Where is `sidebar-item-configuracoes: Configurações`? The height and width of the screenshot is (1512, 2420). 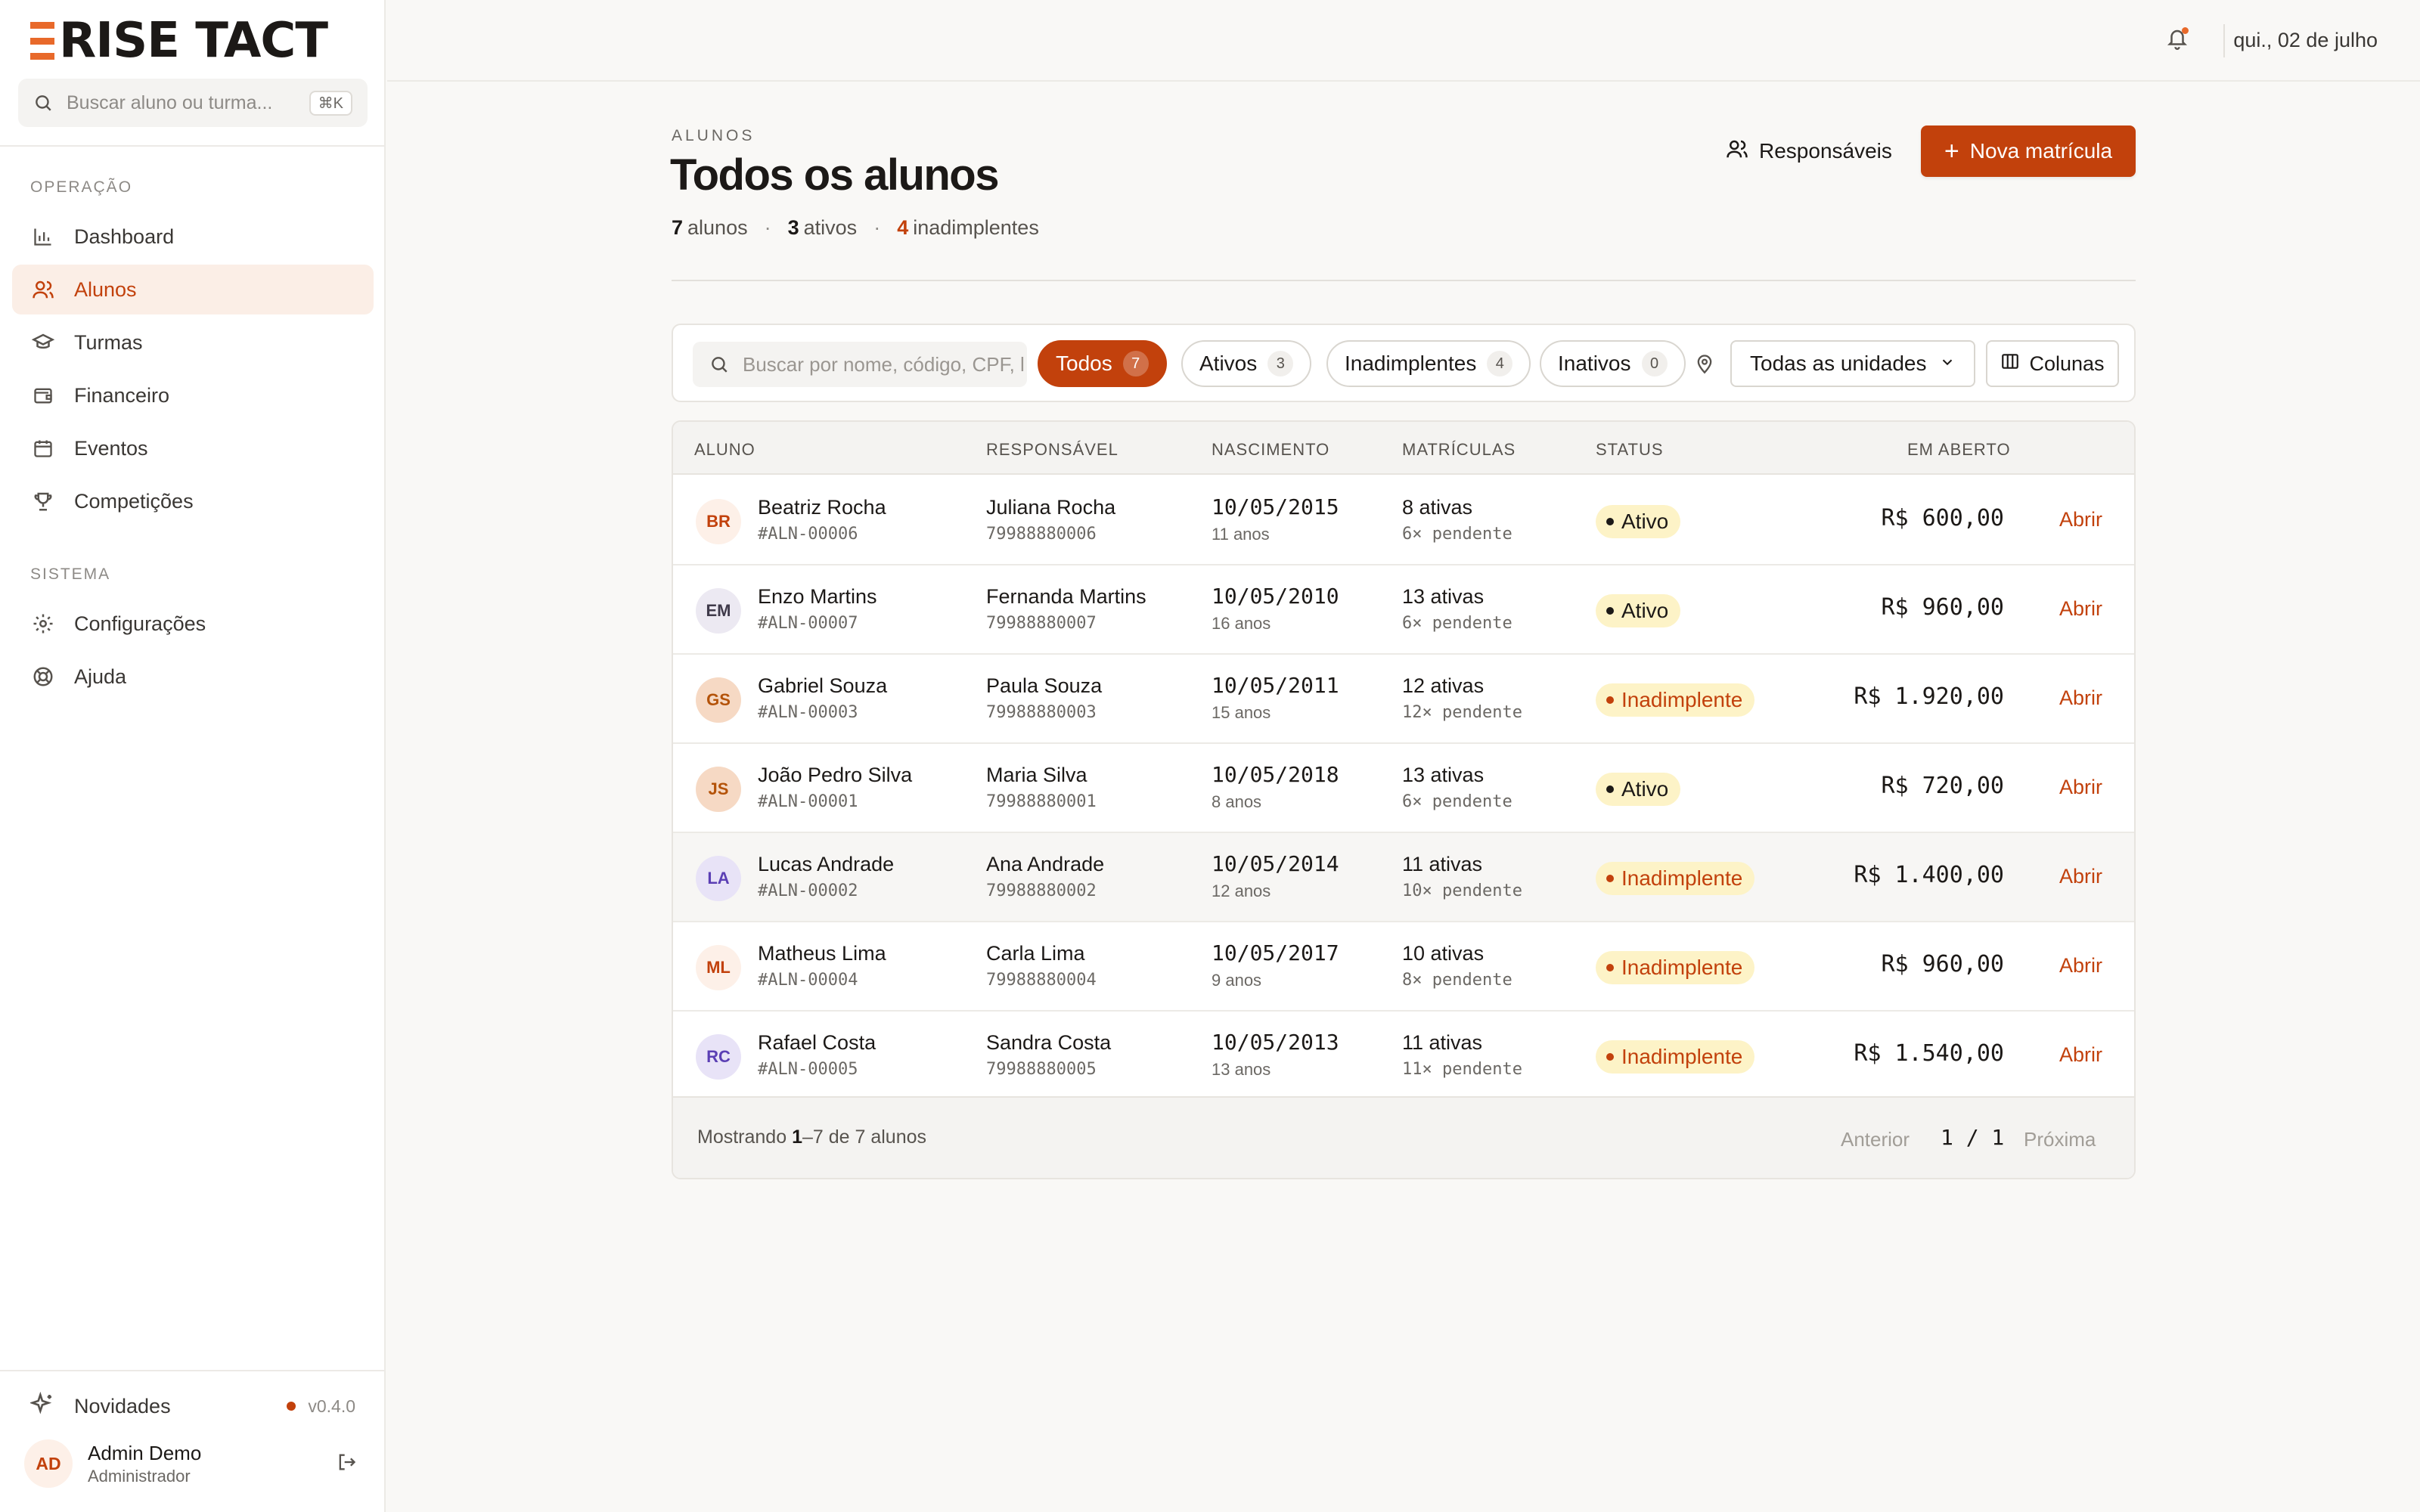
sidebar-item-configuracoes: Configurações is located at coordinates (193, 624).